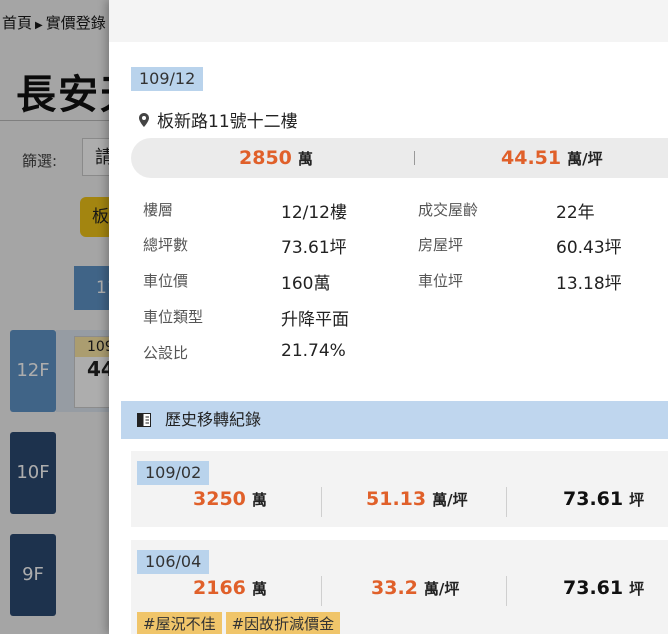 Image resolution: width=668 pixels, height=634 pixels. What do you see at coordinates (219, 588) in the screenshot?
I see `history-price-value: 2166` at bounding box center [219, 588].